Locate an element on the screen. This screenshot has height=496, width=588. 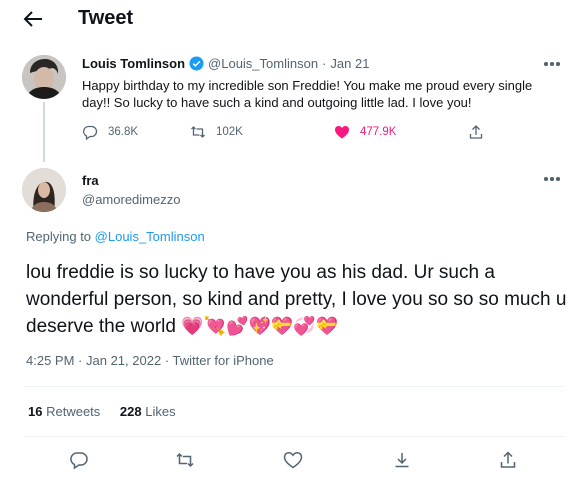
tweet-header: Tweet is located at coordinates (294, 19).